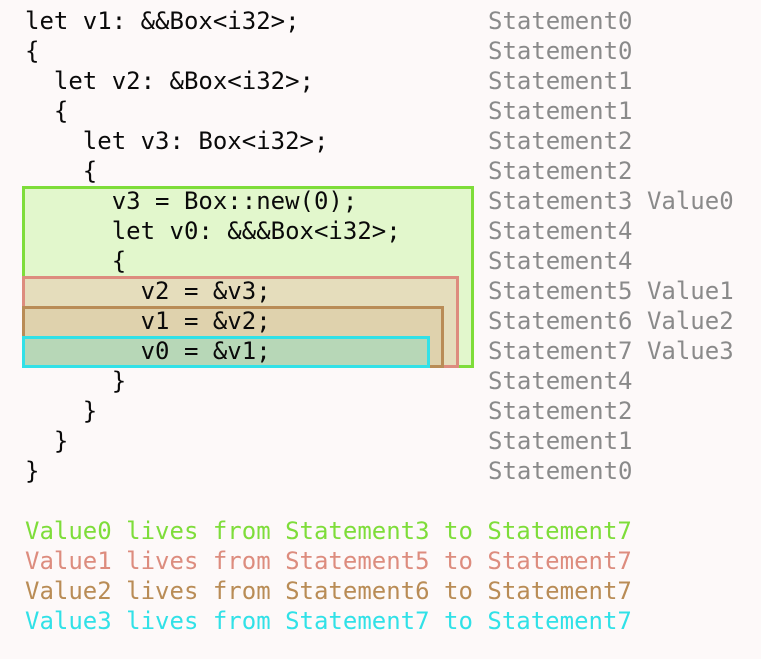 The image size is (761, 659). Describe the element at coordinates (169, 81) in the screenshot. I see `code-line: let v2: &Box<i32>;` at that location.